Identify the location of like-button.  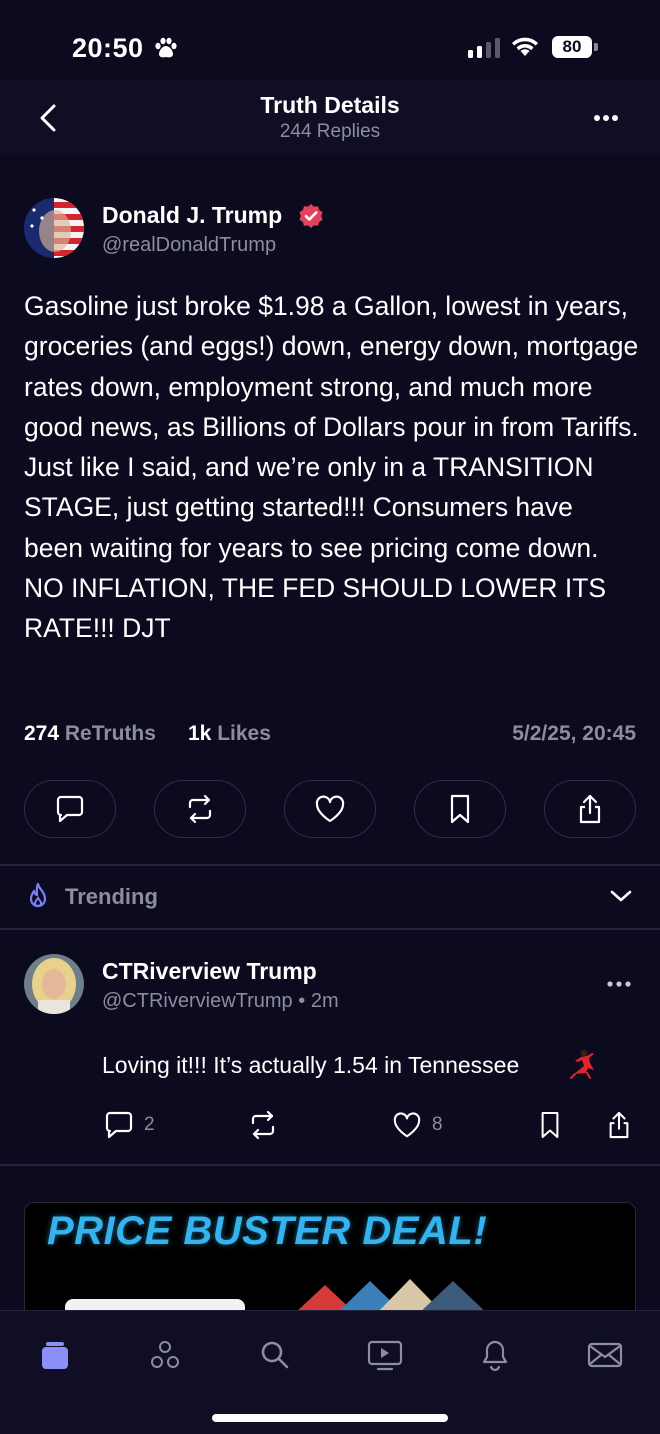
(330, 809).